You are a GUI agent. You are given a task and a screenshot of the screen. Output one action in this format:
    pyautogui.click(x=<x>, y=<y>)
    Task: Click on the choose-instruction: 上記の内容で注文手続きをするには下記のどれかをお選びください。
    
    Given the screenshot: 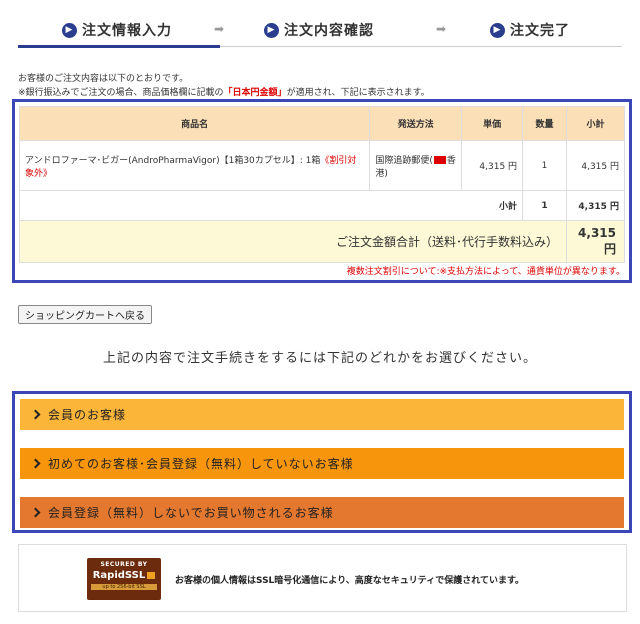 What is the action you would take?
    pyautogui.click(x=319, y=358)
    